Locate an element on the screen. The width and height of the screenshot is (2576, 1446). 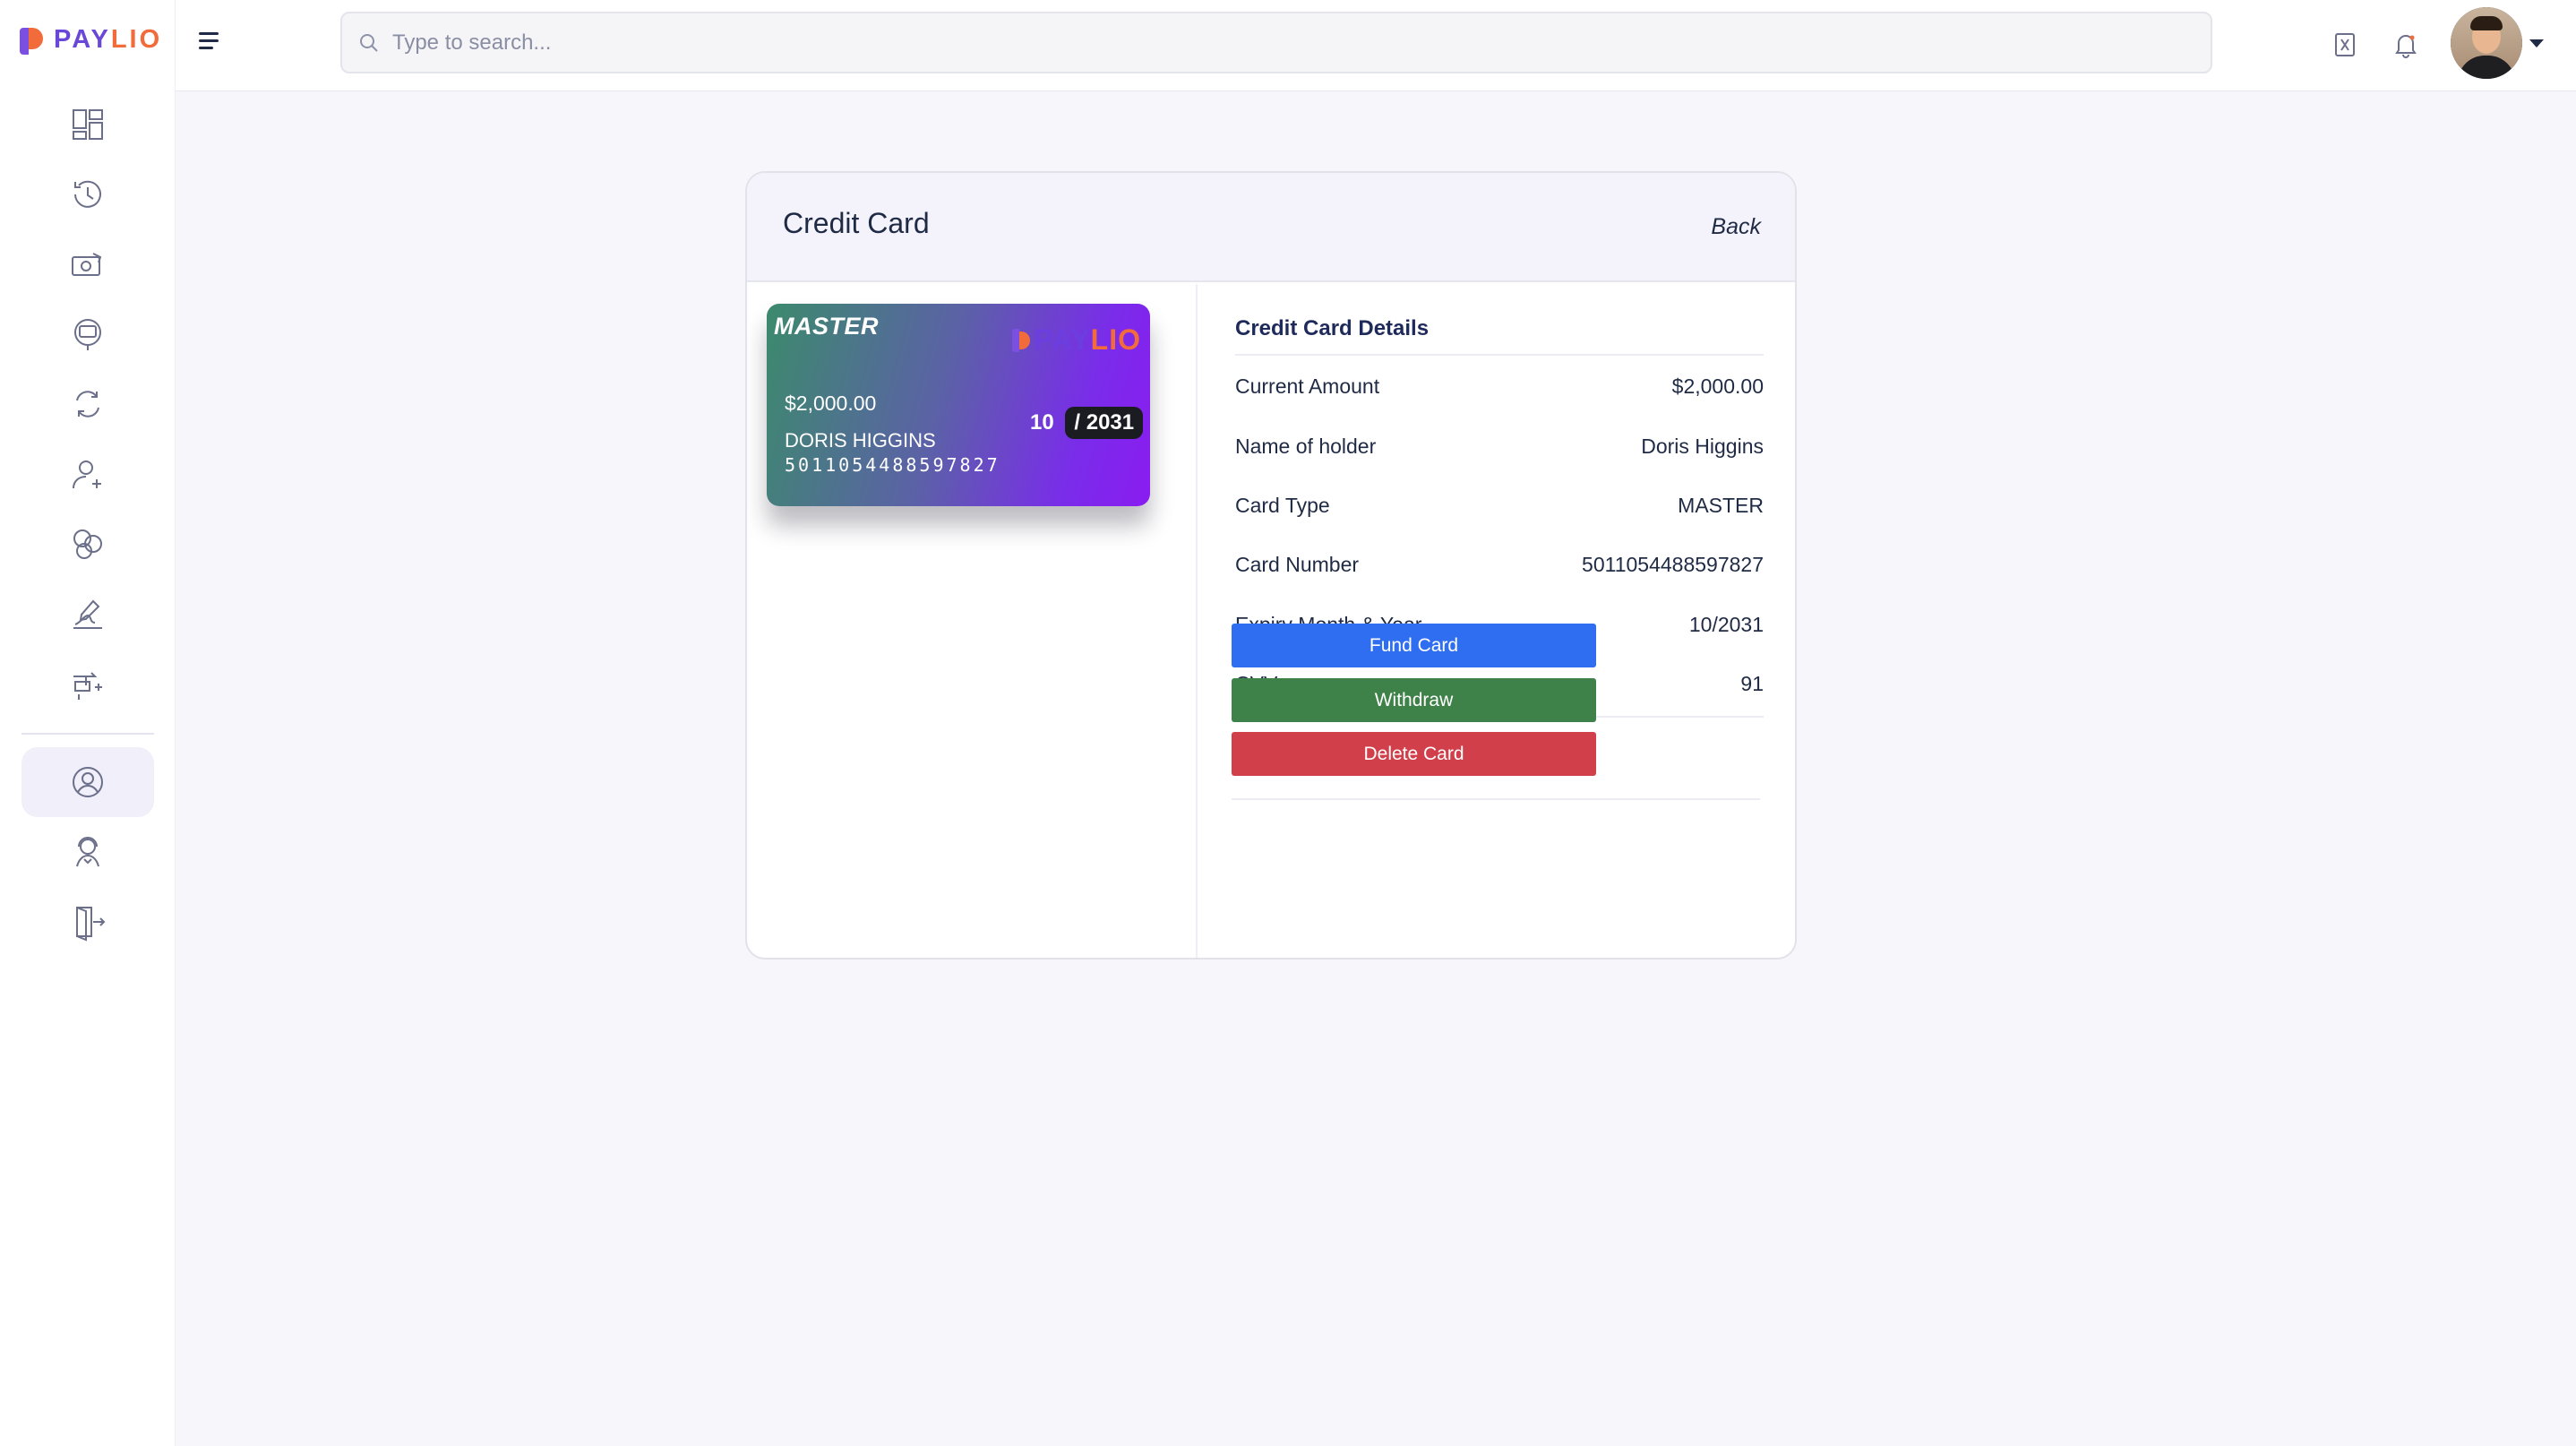
logout-icon is located at coordinates (91, 925).